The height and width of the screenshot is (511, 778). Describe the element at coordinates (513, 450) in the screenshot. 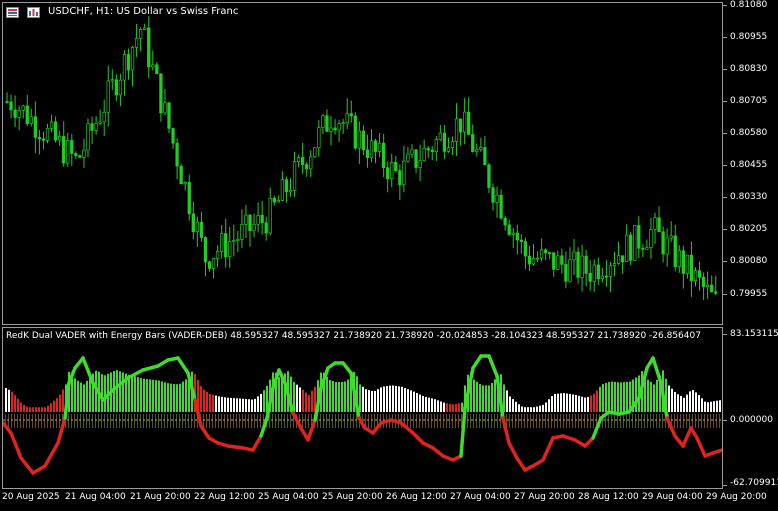

I see `vader-line-segment` at that location.